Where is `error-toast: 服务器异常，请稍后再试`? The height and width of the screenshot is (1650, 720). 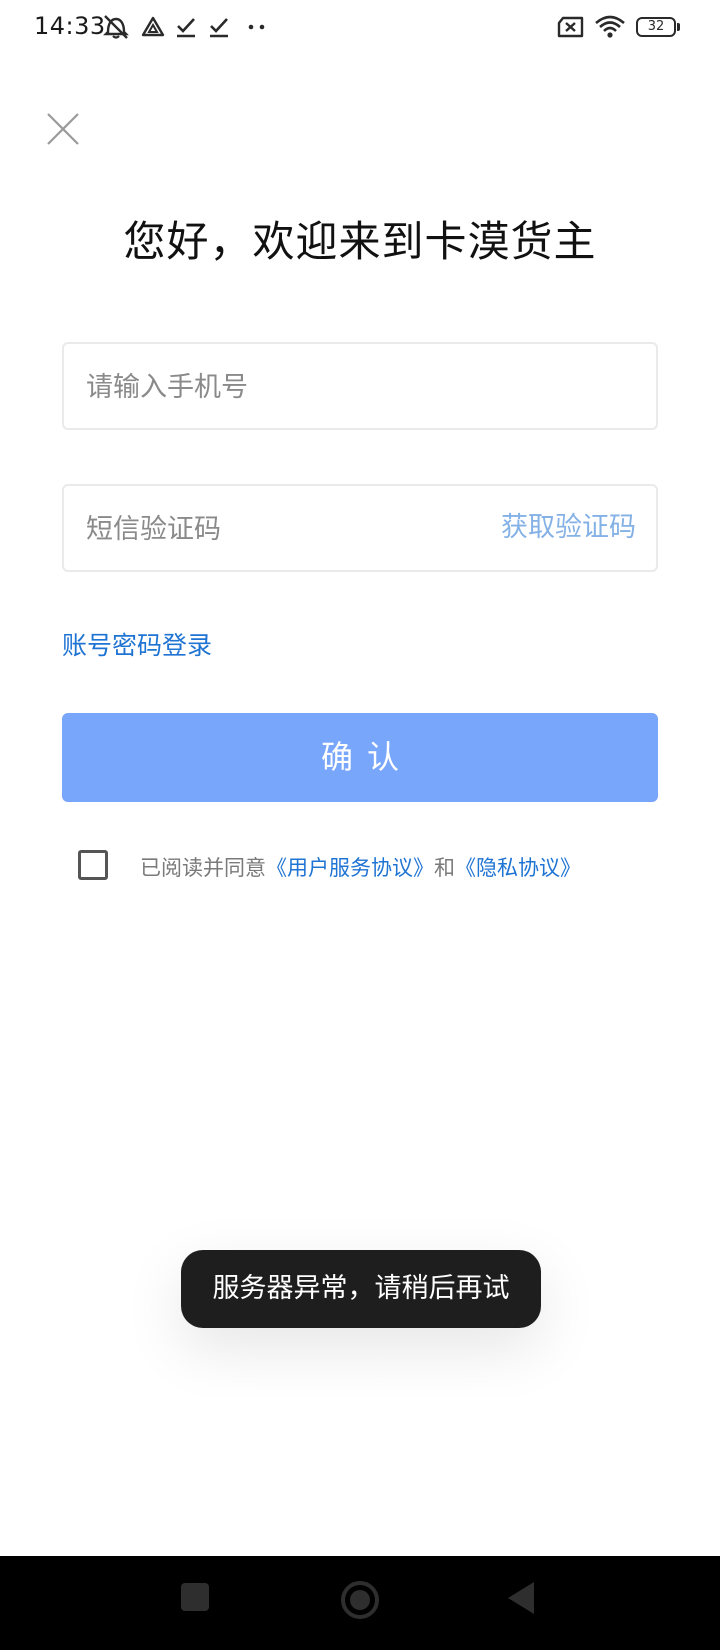
error-toast: 服务器异常，请稍后再试 is located at coordinates (361, 1289).